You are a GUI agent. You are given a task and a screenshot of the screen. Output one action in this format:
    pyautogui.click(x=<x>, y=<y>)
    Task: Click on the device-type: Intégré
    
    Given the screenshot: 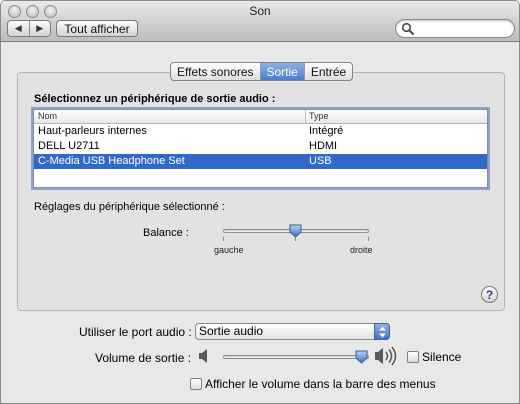 What is the action you would take?
    pyautogui.click(x=326, y=131)
    